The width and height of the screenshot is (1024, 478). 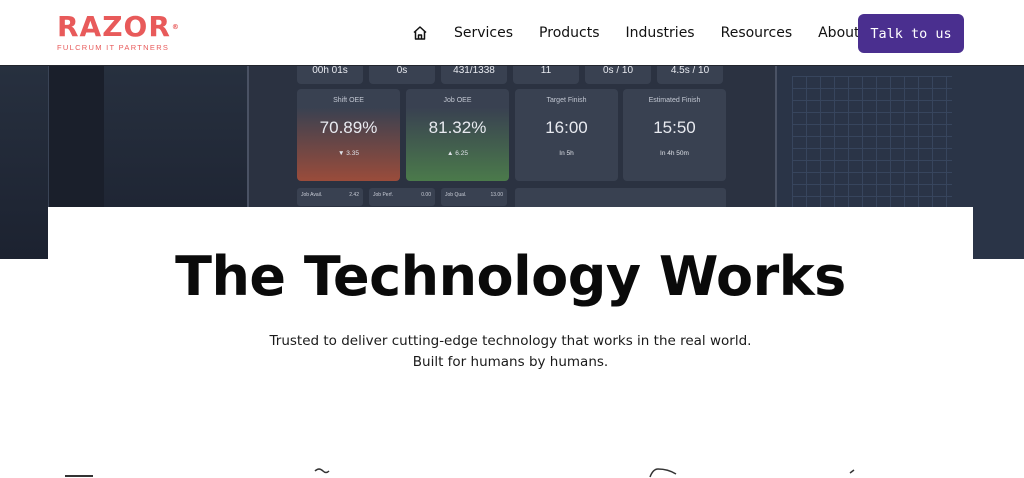 What do you see at coordinates (911, 33) in the screenshot?
I see `talk-to-us-button: Talk to us` at bounding box center [911, 33].